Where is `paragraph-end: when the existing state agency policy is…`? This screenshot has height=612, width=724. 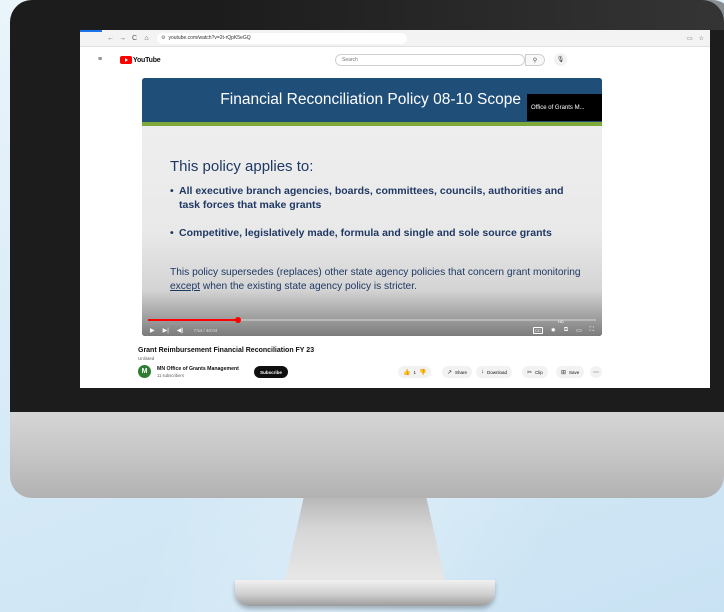
paragraph-end: when the existing state agency policy is… is located at coordinates (308, 286).